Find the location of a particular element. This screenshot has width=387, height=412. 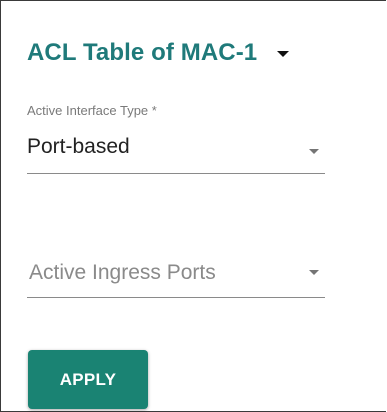

caret-down-icon is located at coordinates (283, 54).